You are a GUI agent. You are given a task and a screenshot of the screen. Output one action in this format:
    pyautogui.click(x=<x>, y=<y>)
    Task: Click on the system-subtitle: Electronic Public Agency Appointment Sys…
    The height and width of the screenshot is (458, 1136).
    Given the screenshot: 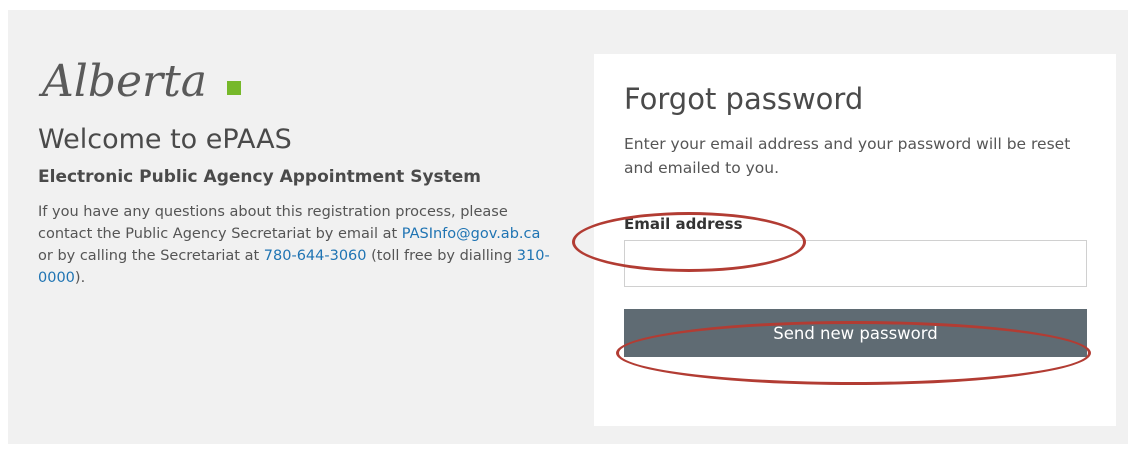 What is the action you would take?
    pyautogui.click(x=260, y=177)
    